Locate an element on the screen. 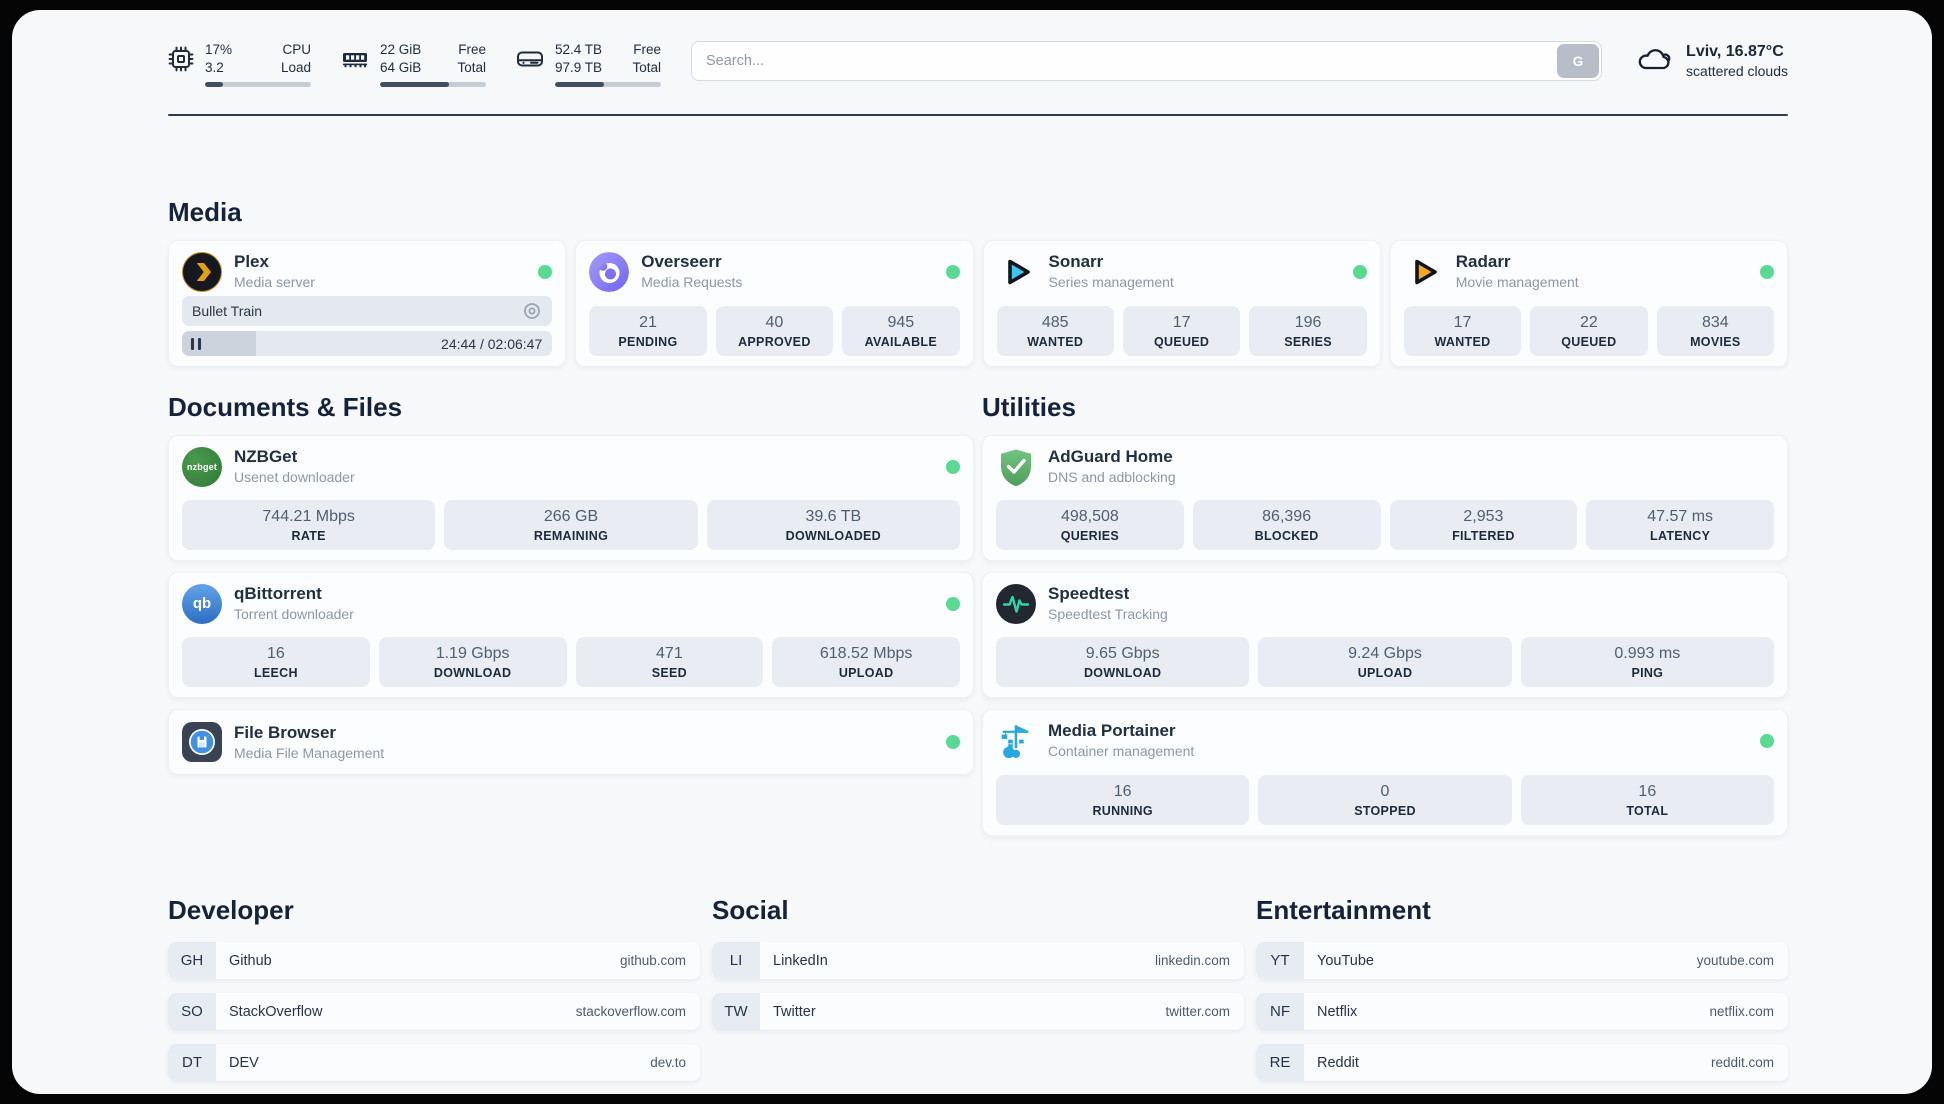 Image resolution: width=1944 pixels, height=1104 pixels. bookmark-github: GH Github github.com is located at coordinates (434, 960).